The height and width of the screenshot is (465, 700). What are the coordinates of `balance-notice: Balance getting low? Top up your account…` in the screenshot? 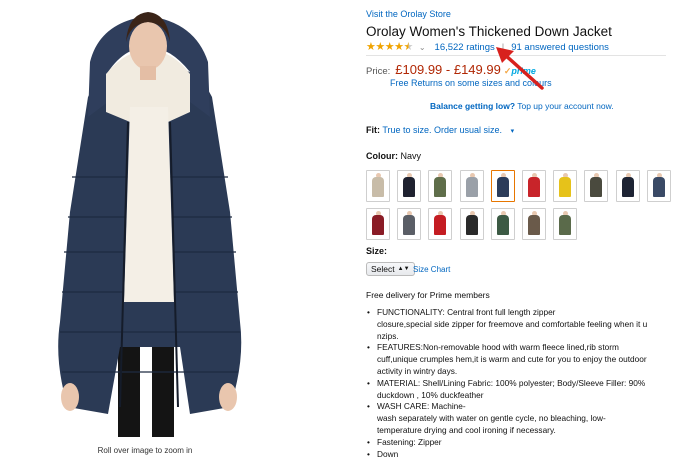 It's located at (522, 106).